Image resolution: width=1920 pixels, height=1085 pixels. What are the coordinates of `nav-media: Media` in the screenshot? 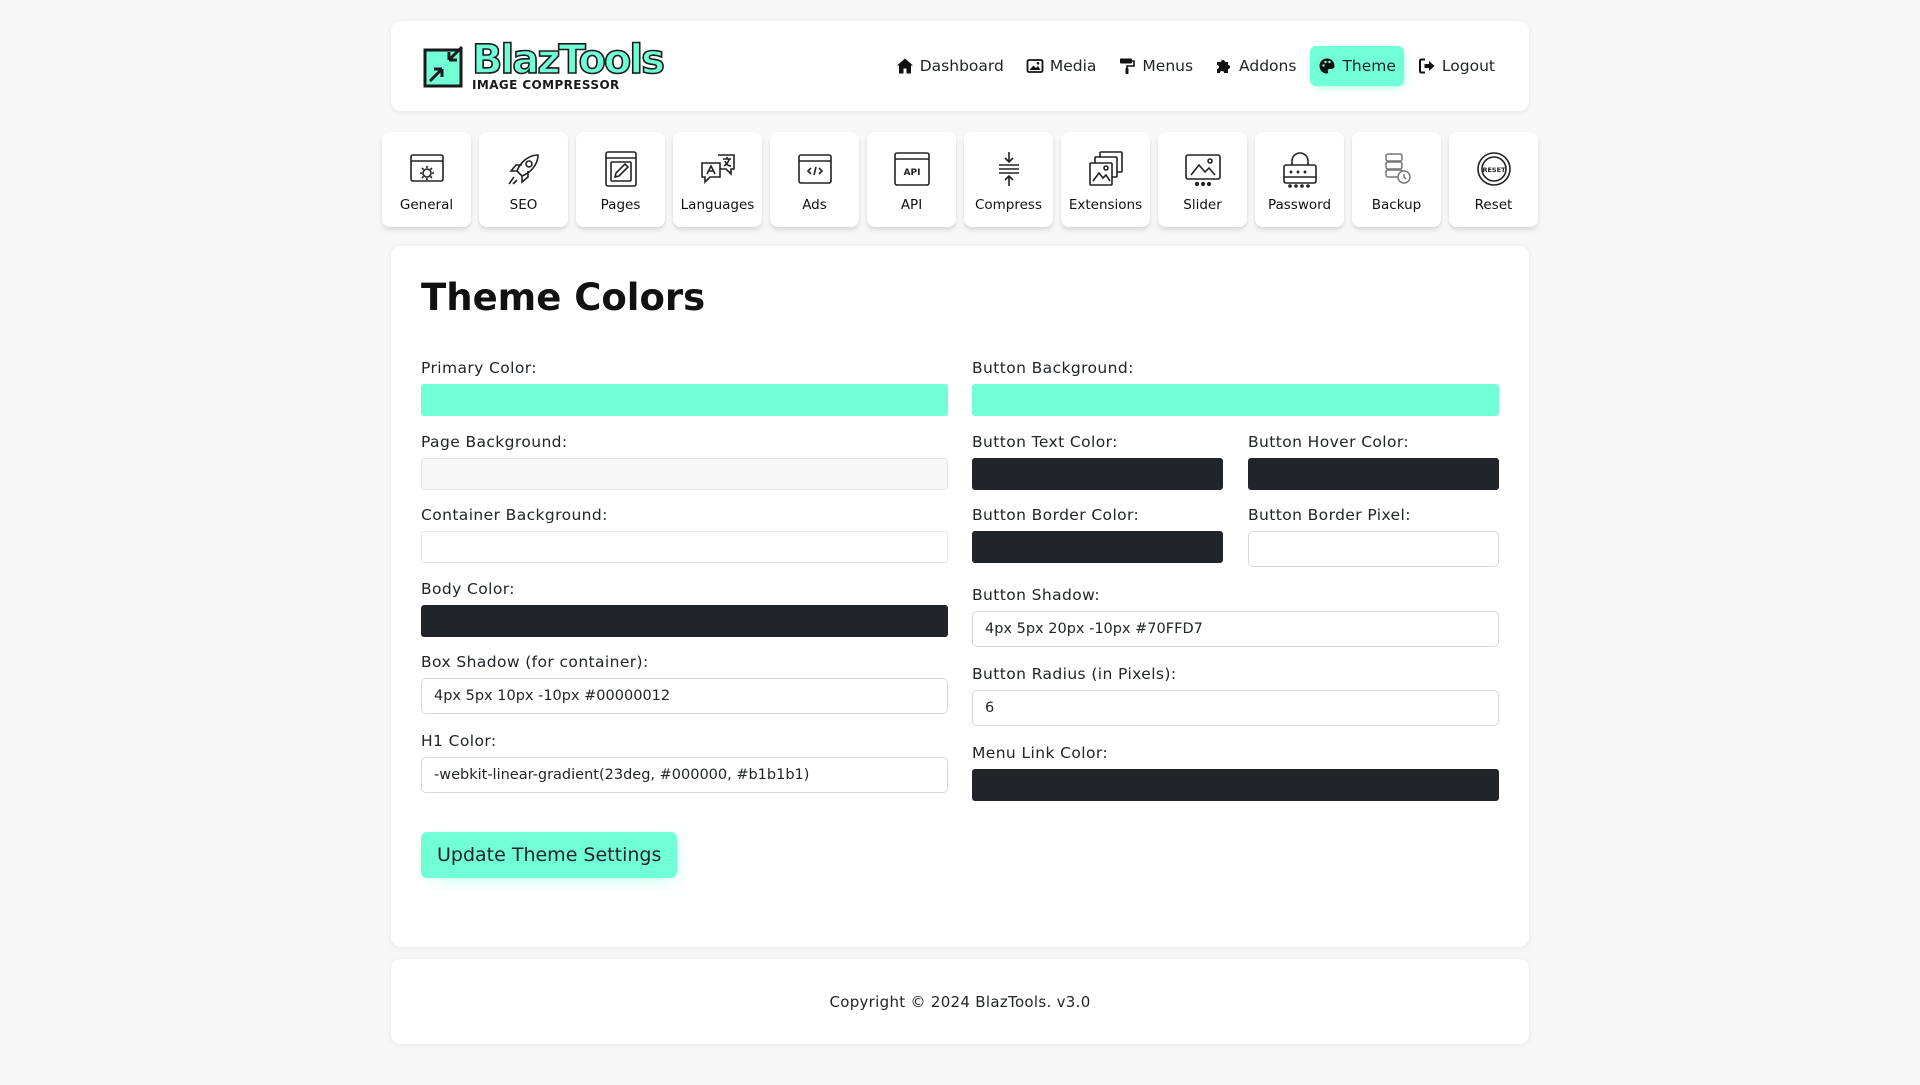 It's located at (1061, 66).